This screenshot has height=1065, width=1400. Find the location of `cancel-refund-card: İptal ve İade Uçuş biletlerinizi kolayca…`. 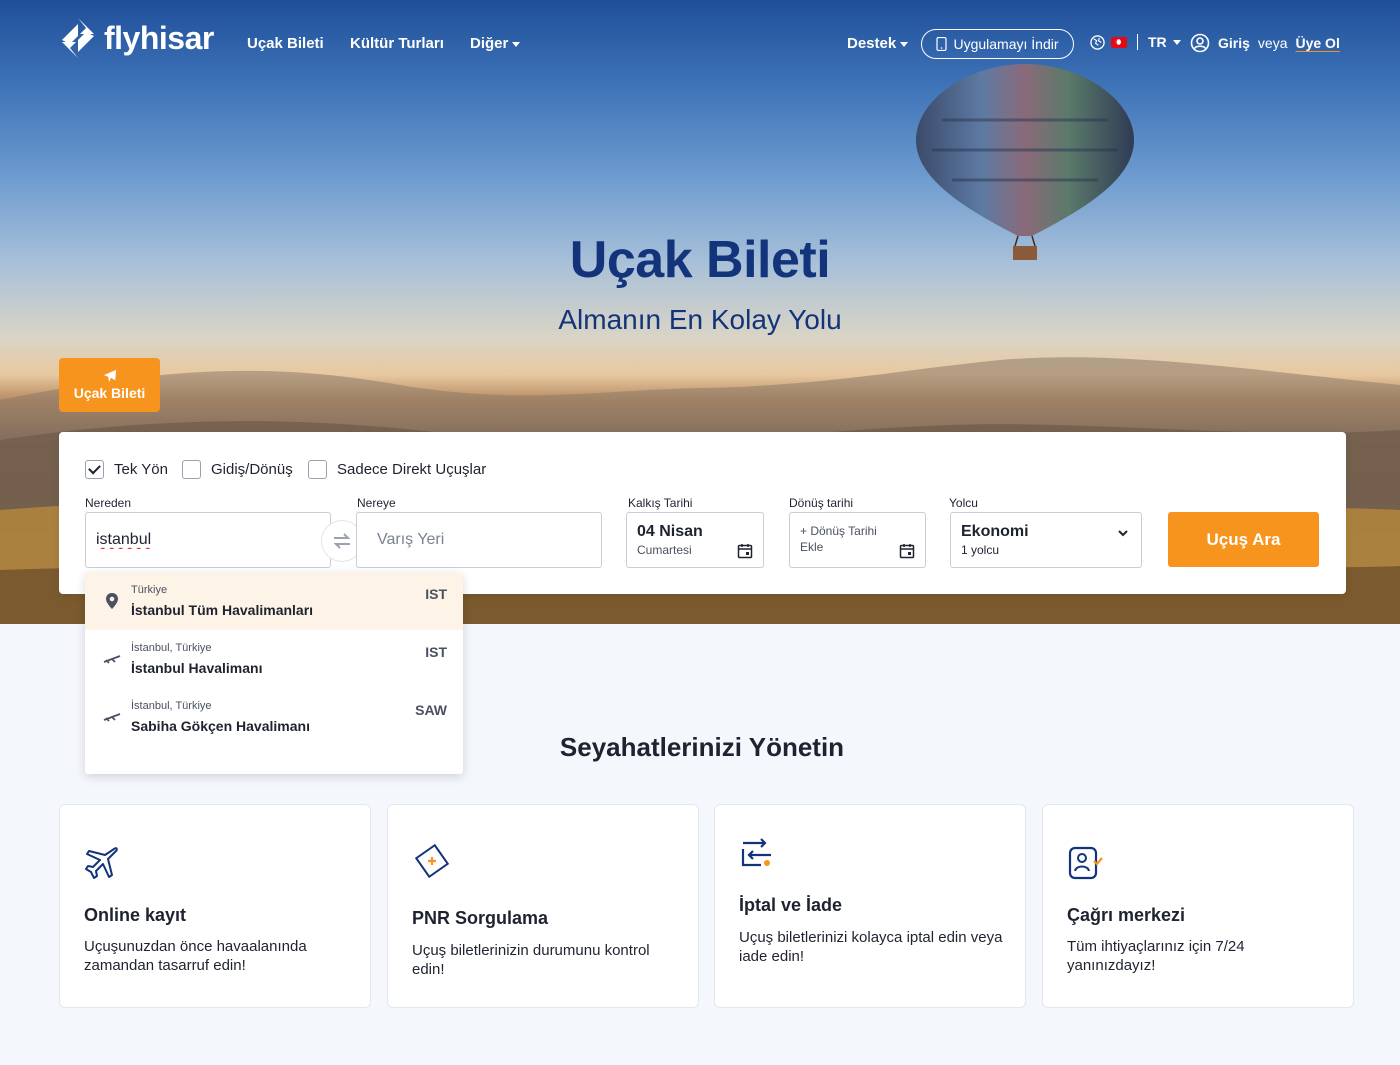

cancel-refund-card: İptal ve İade Uçuş biletlerinizi kolayca… is located at coordinates (870, 906).